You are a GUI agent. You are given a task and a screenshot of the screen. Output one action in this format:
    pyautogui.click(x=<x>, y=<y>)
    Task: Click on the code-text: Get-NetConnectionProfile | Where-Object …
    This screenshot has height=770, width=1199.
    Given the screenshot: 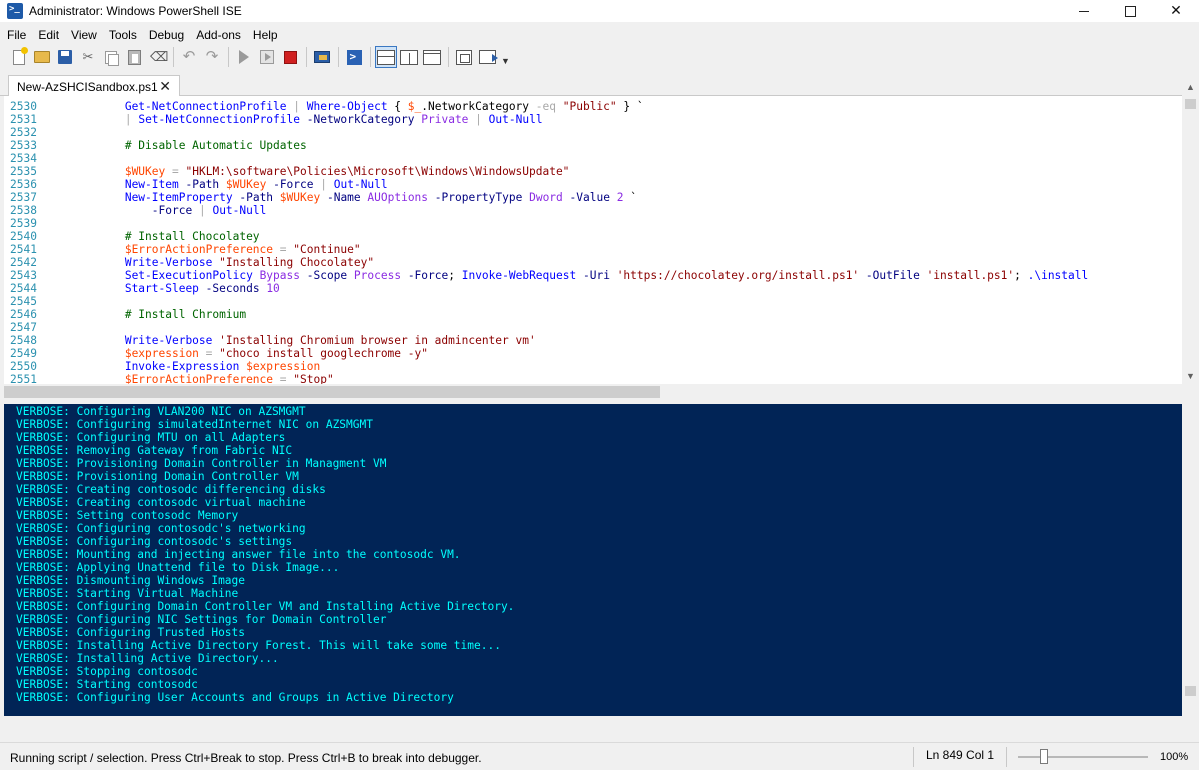 What is the action you would take?
    pyautogui.click(x=384, y=106)
    